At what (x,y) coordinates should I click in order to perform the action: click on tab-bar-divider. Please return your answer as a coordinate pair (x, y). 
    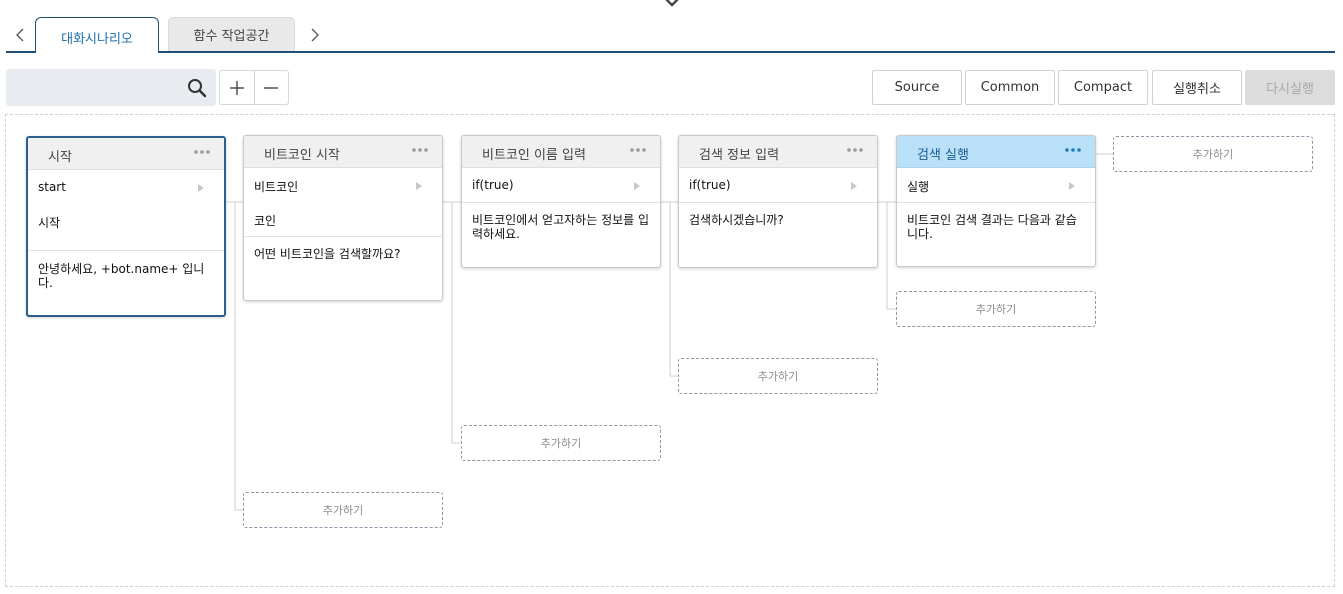
    Looking at the image, I should click on (670, 52).